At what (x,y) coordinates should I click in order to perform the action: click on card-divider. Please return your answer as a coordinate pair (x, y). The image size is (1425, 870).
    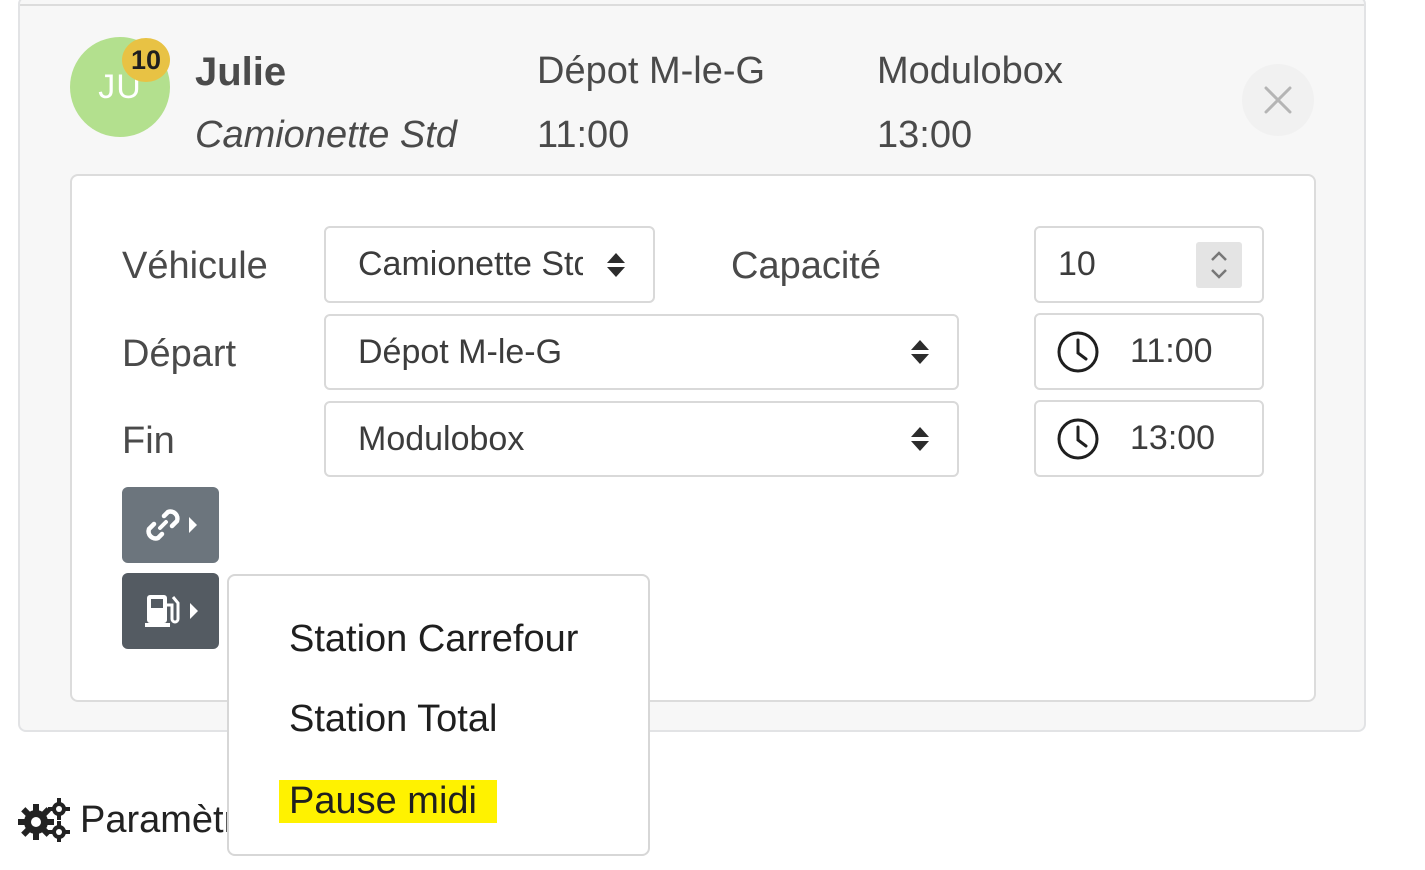
    Looking at the image, I should click on (692, 5).